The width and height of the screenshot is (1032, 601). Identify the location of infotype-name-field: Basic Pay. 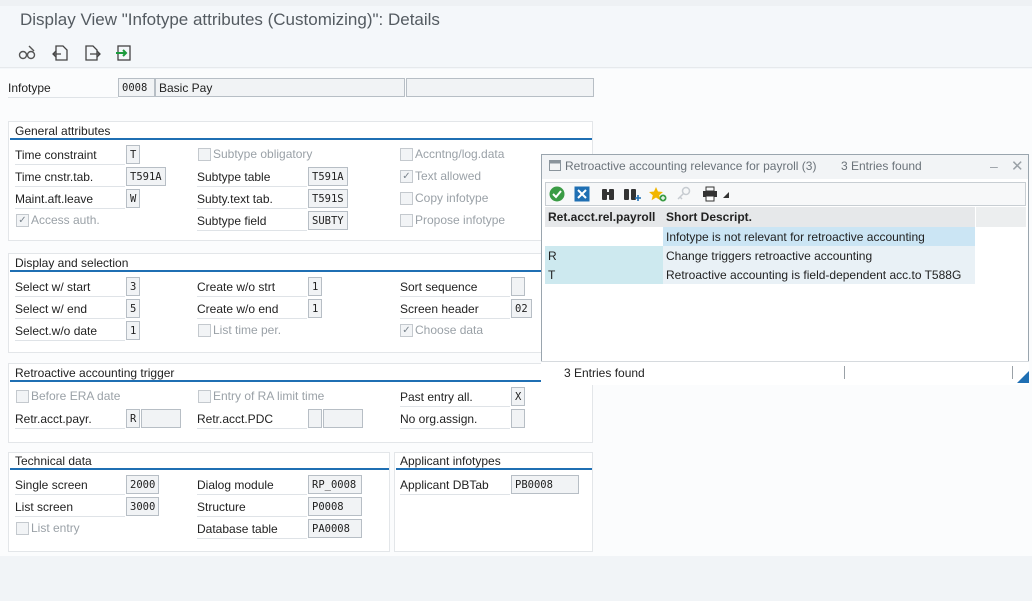
(280, 87).